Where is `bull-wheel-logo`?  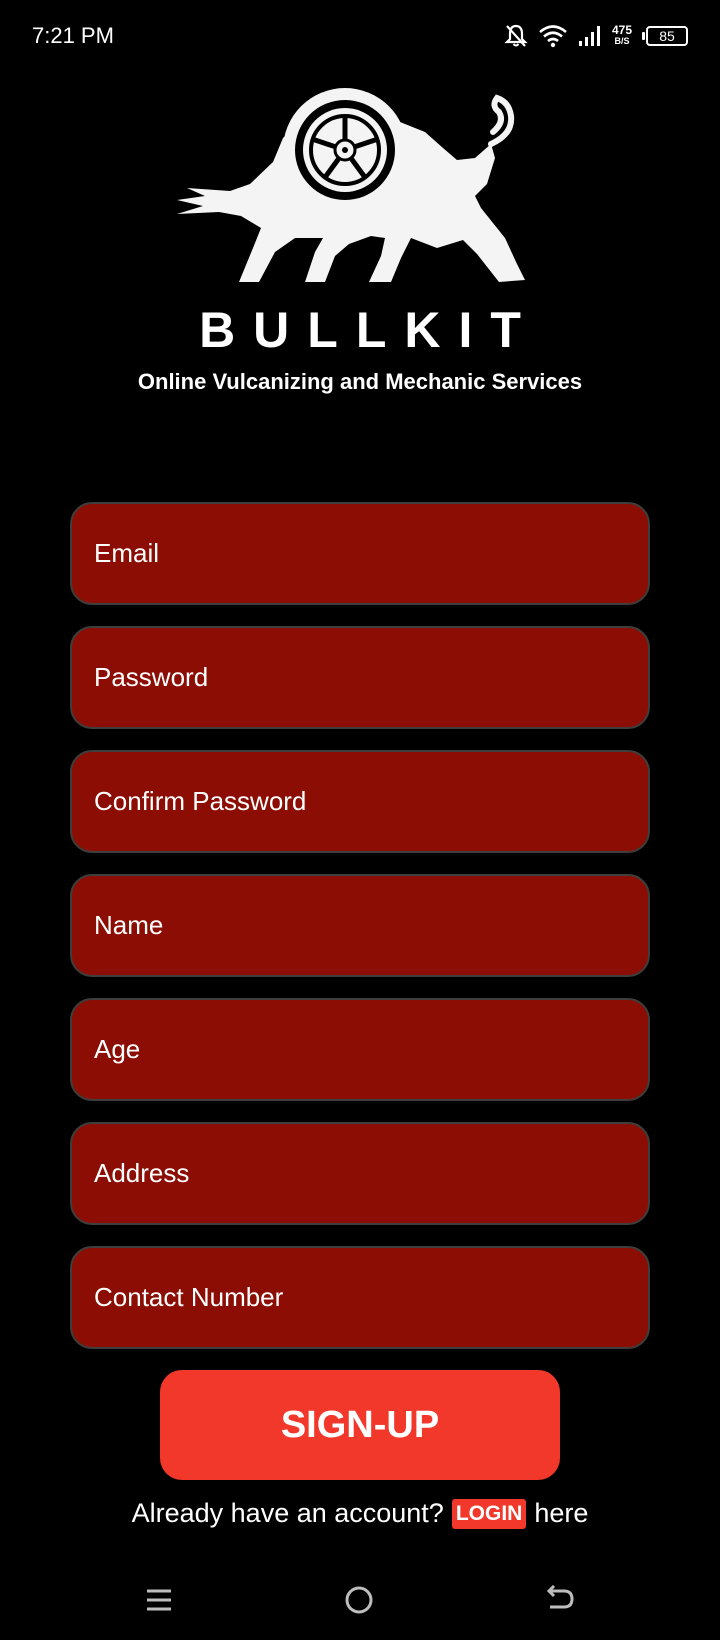 bull-wheel-logo is located at coordinates (351, 185).